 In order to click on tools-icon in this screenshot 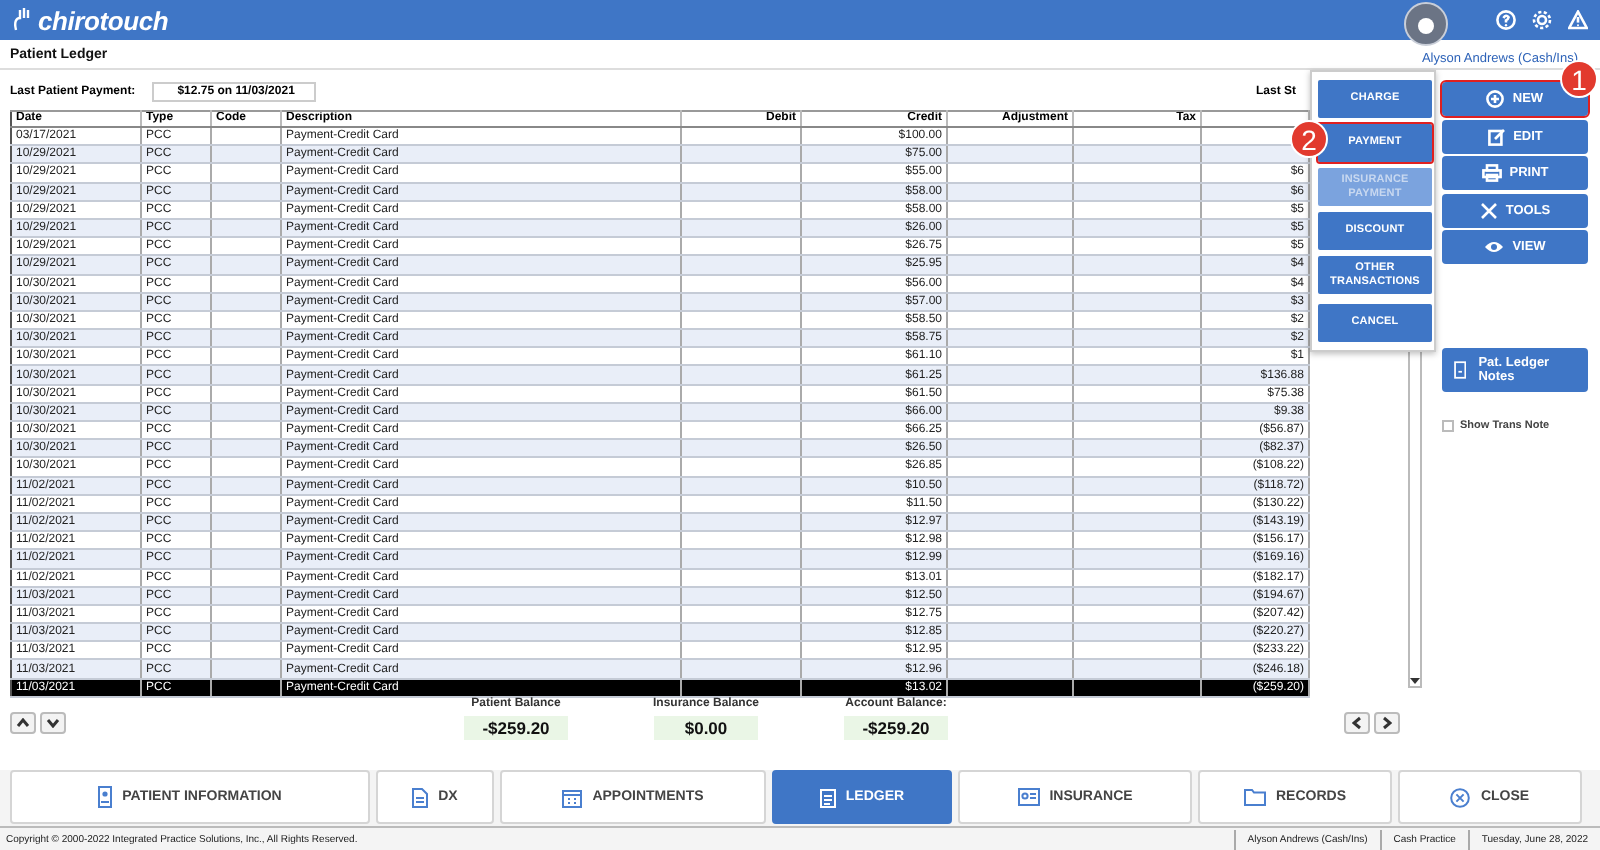, I will do `click(1488, 210)`.